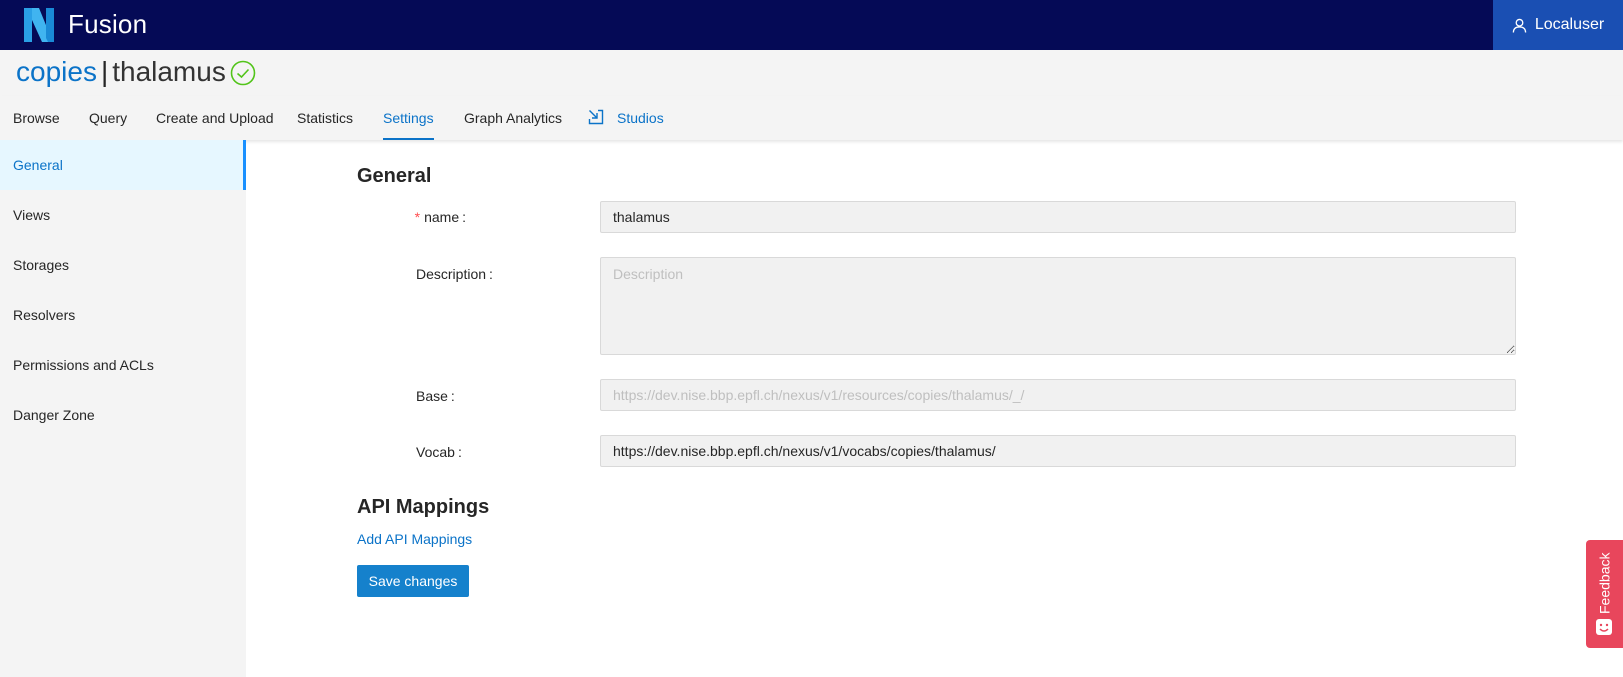  What do you see at coordinates (123, 265) in the screenshot?
I see `sidebar-item-storages: Storages` at bounding box center [123, 265].